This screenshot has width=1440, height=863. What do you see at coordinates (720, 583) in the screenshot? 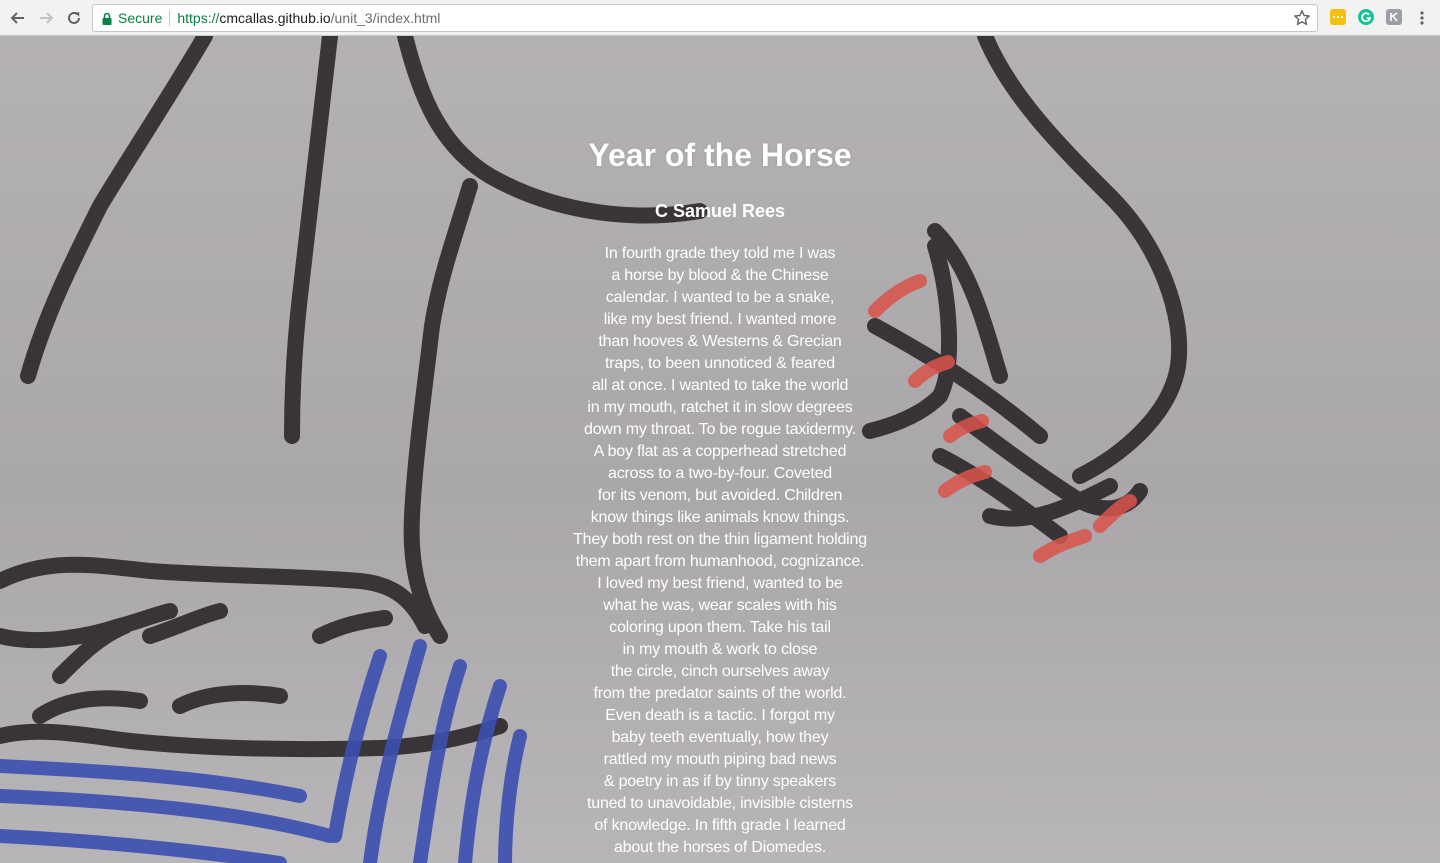
I see `poem-line: I loved my best friend, wanted to be` at bounding box center [720, 583].